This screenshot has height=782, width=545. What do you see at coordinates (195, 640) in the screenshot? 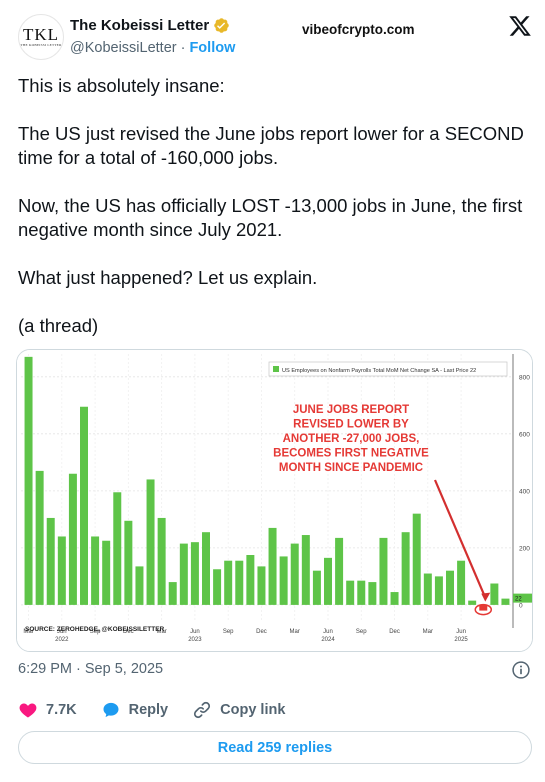
I see `x-tick-year-label: 2023` at bounding box center [195, 640].